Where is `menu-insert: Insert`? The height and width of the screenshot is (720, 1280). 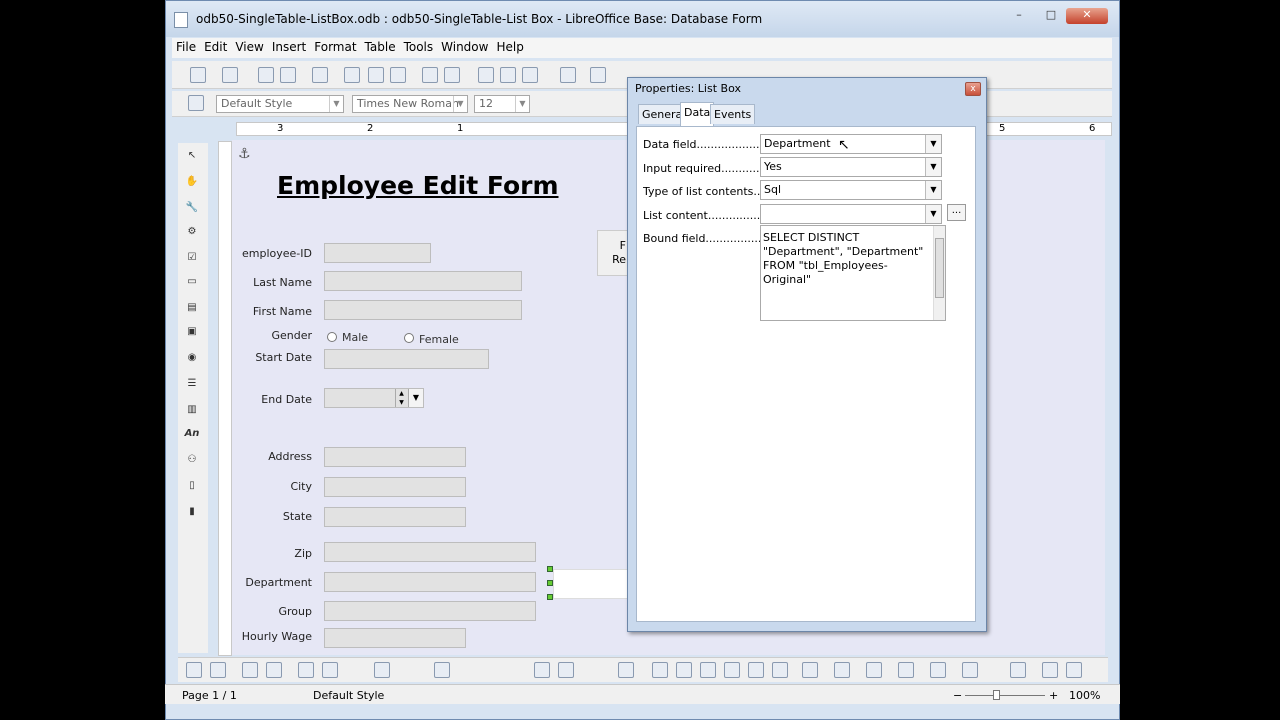 menu-insert: Insert is located at coordinates (289, 47).